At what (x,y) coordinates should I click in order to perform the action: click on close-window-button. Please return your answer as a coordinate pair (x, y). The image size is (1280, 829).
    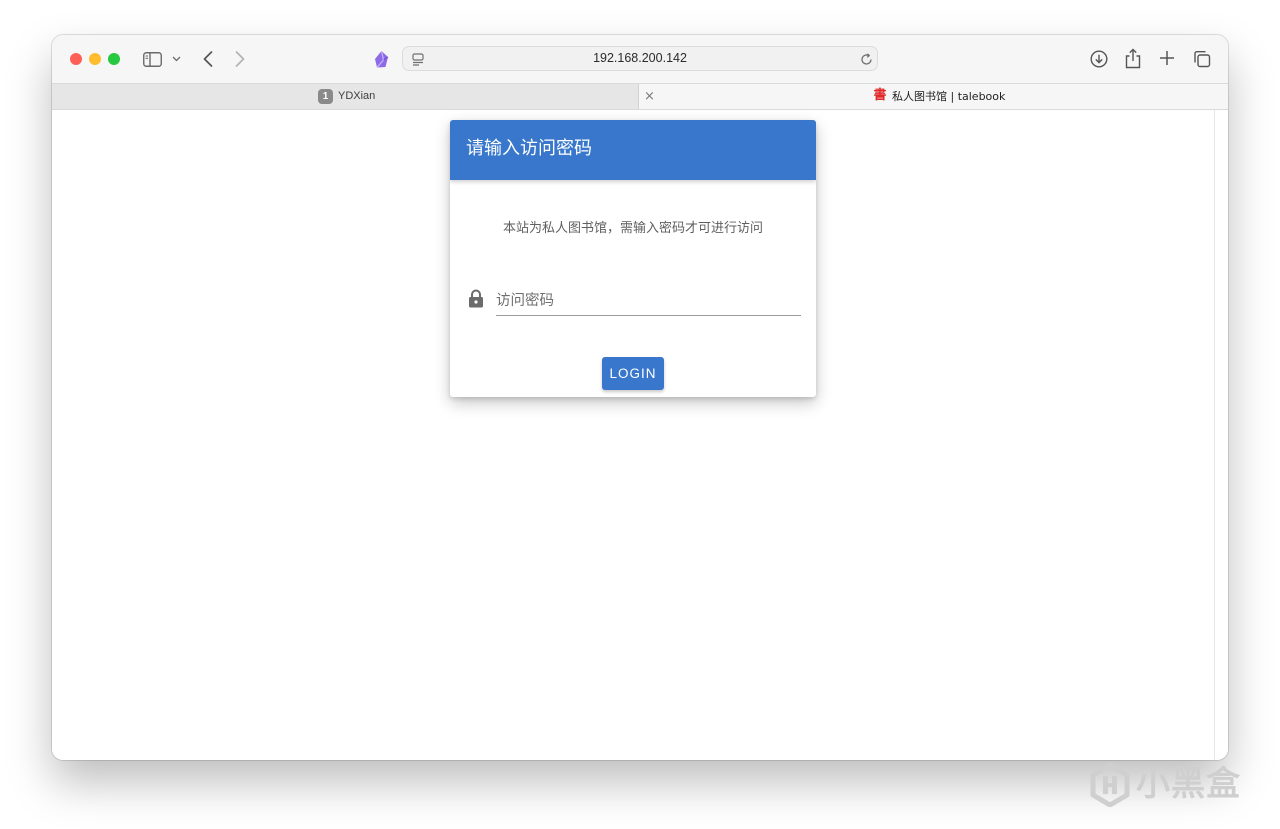
    Looking at the image, I should click on (76, 59).